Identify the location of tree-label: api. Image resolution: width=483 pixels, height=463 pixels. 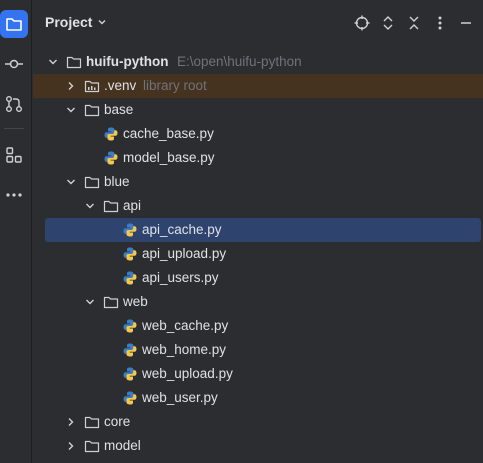
(132, 205).